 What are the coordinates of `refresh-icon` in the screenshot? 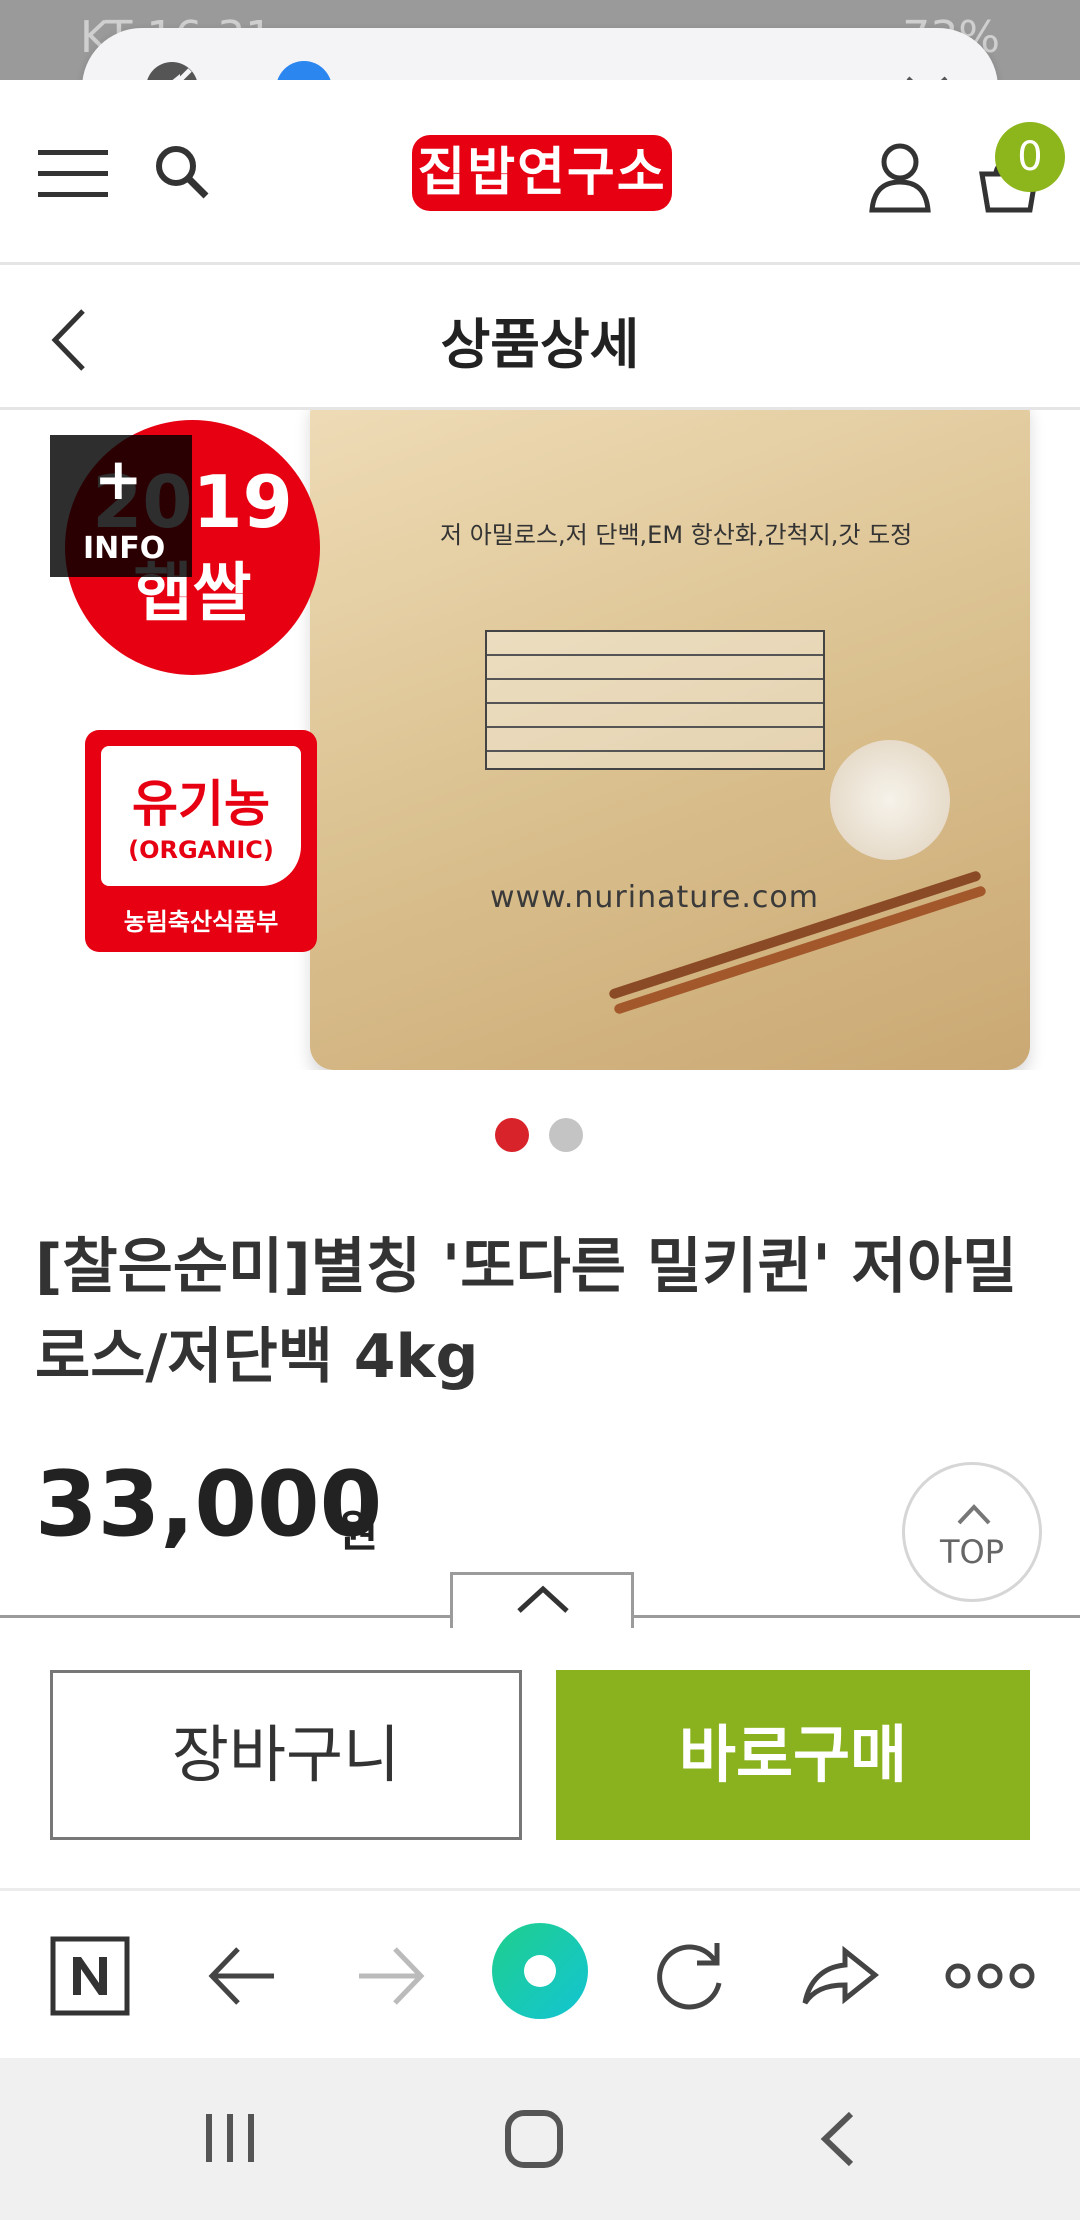 It's located at (690, 1976).